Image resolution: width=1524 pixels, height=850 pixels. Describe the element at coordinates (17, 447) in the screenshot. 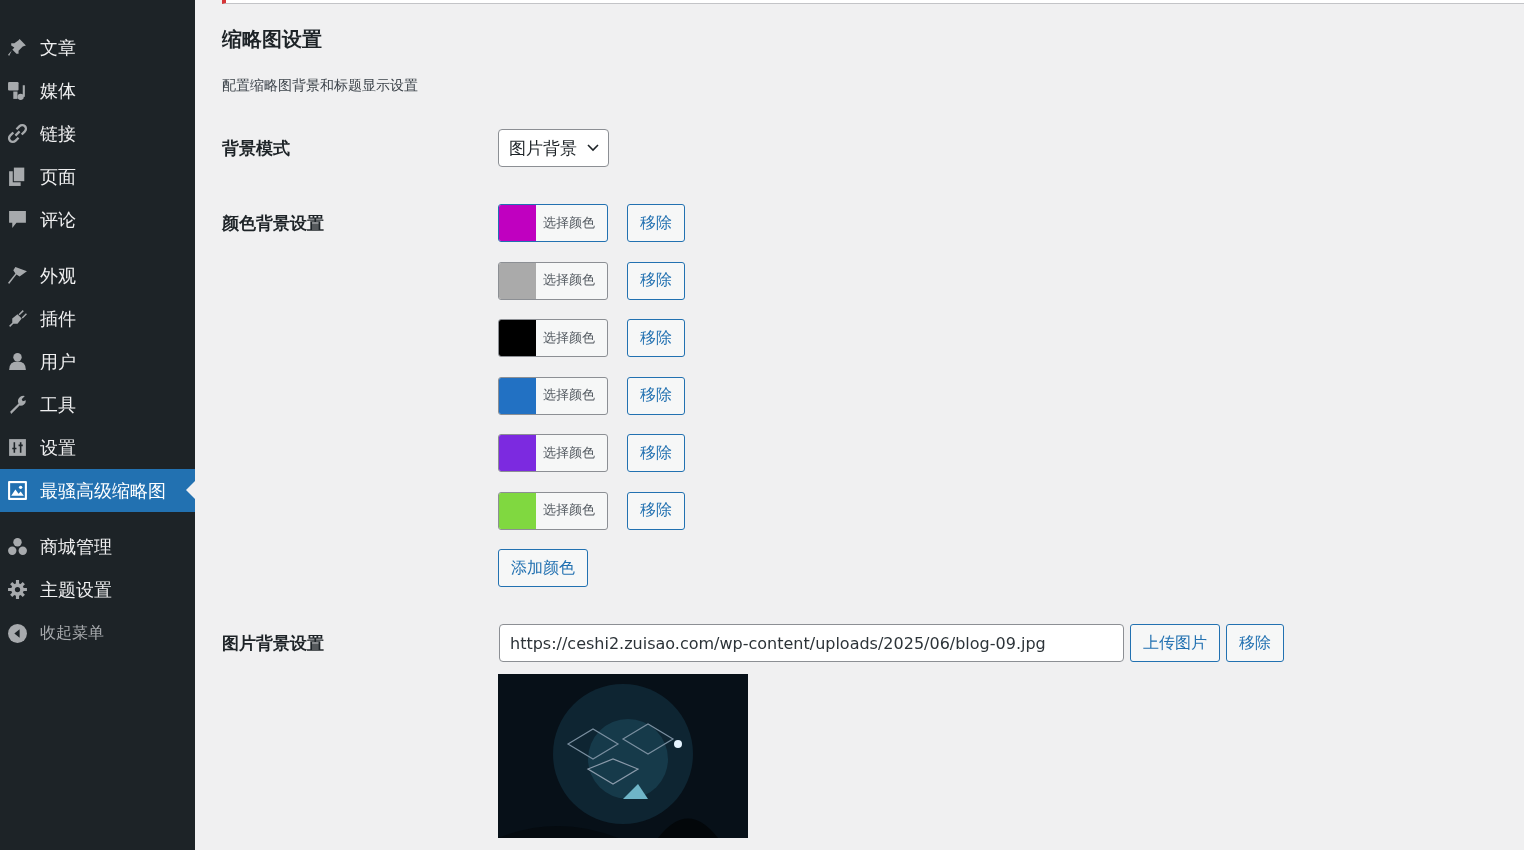

I see `sliders-icon` at that location.